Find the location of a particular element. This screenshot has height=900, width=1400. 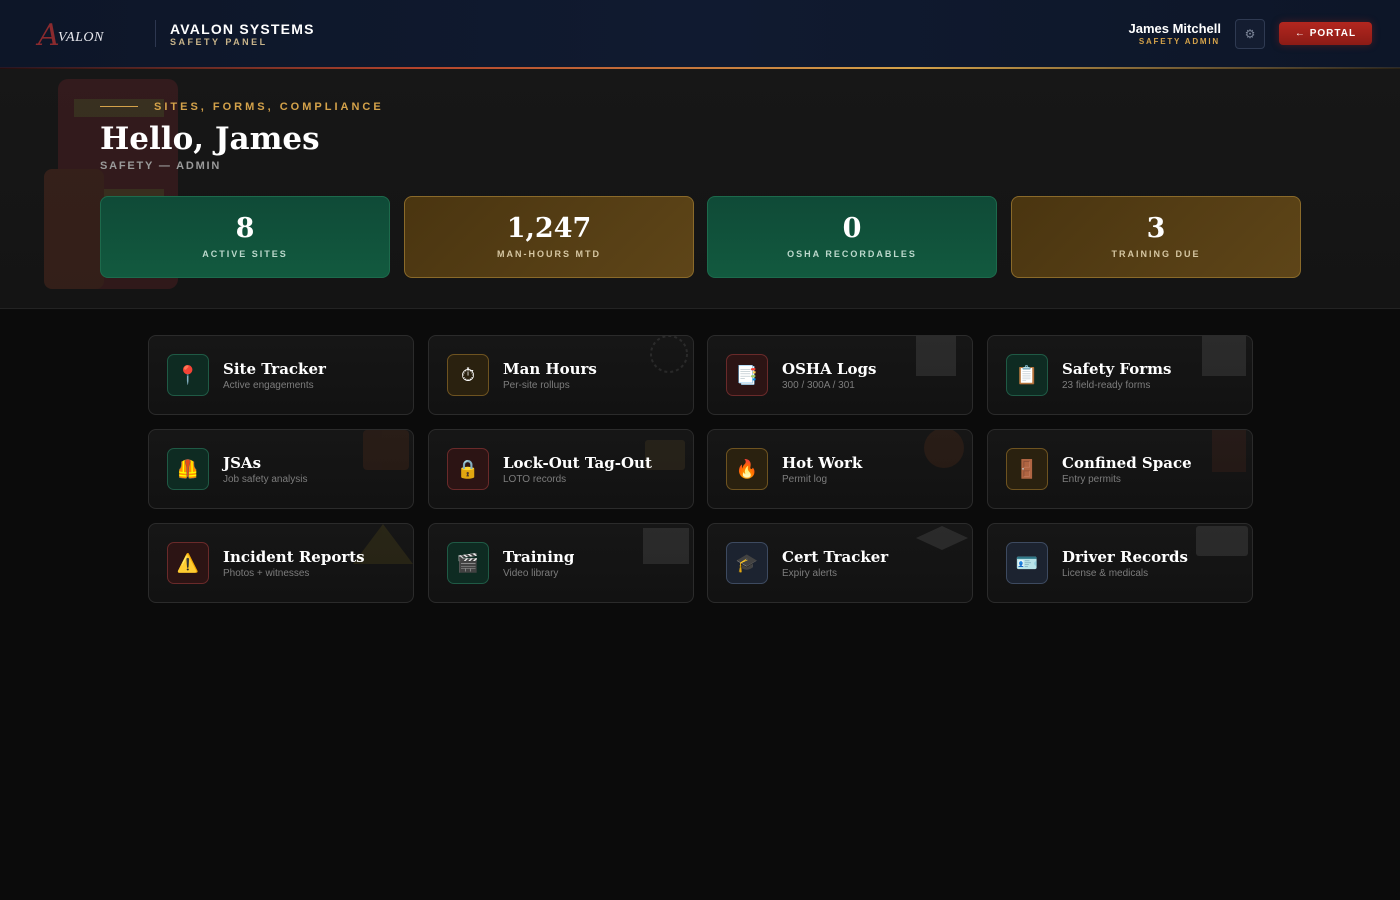

stat-label: ACTIVE SITES is located at coordinates (245, 254).